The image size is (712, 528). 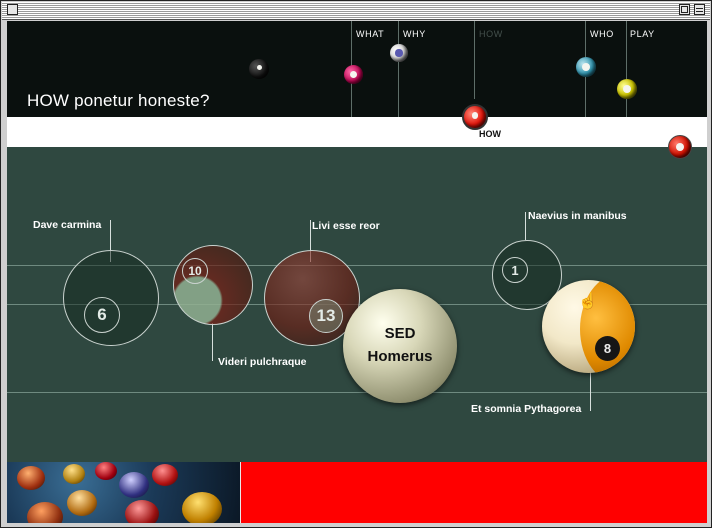 I want to click on homerus-text: Homerus, so click(x=400, y=356).